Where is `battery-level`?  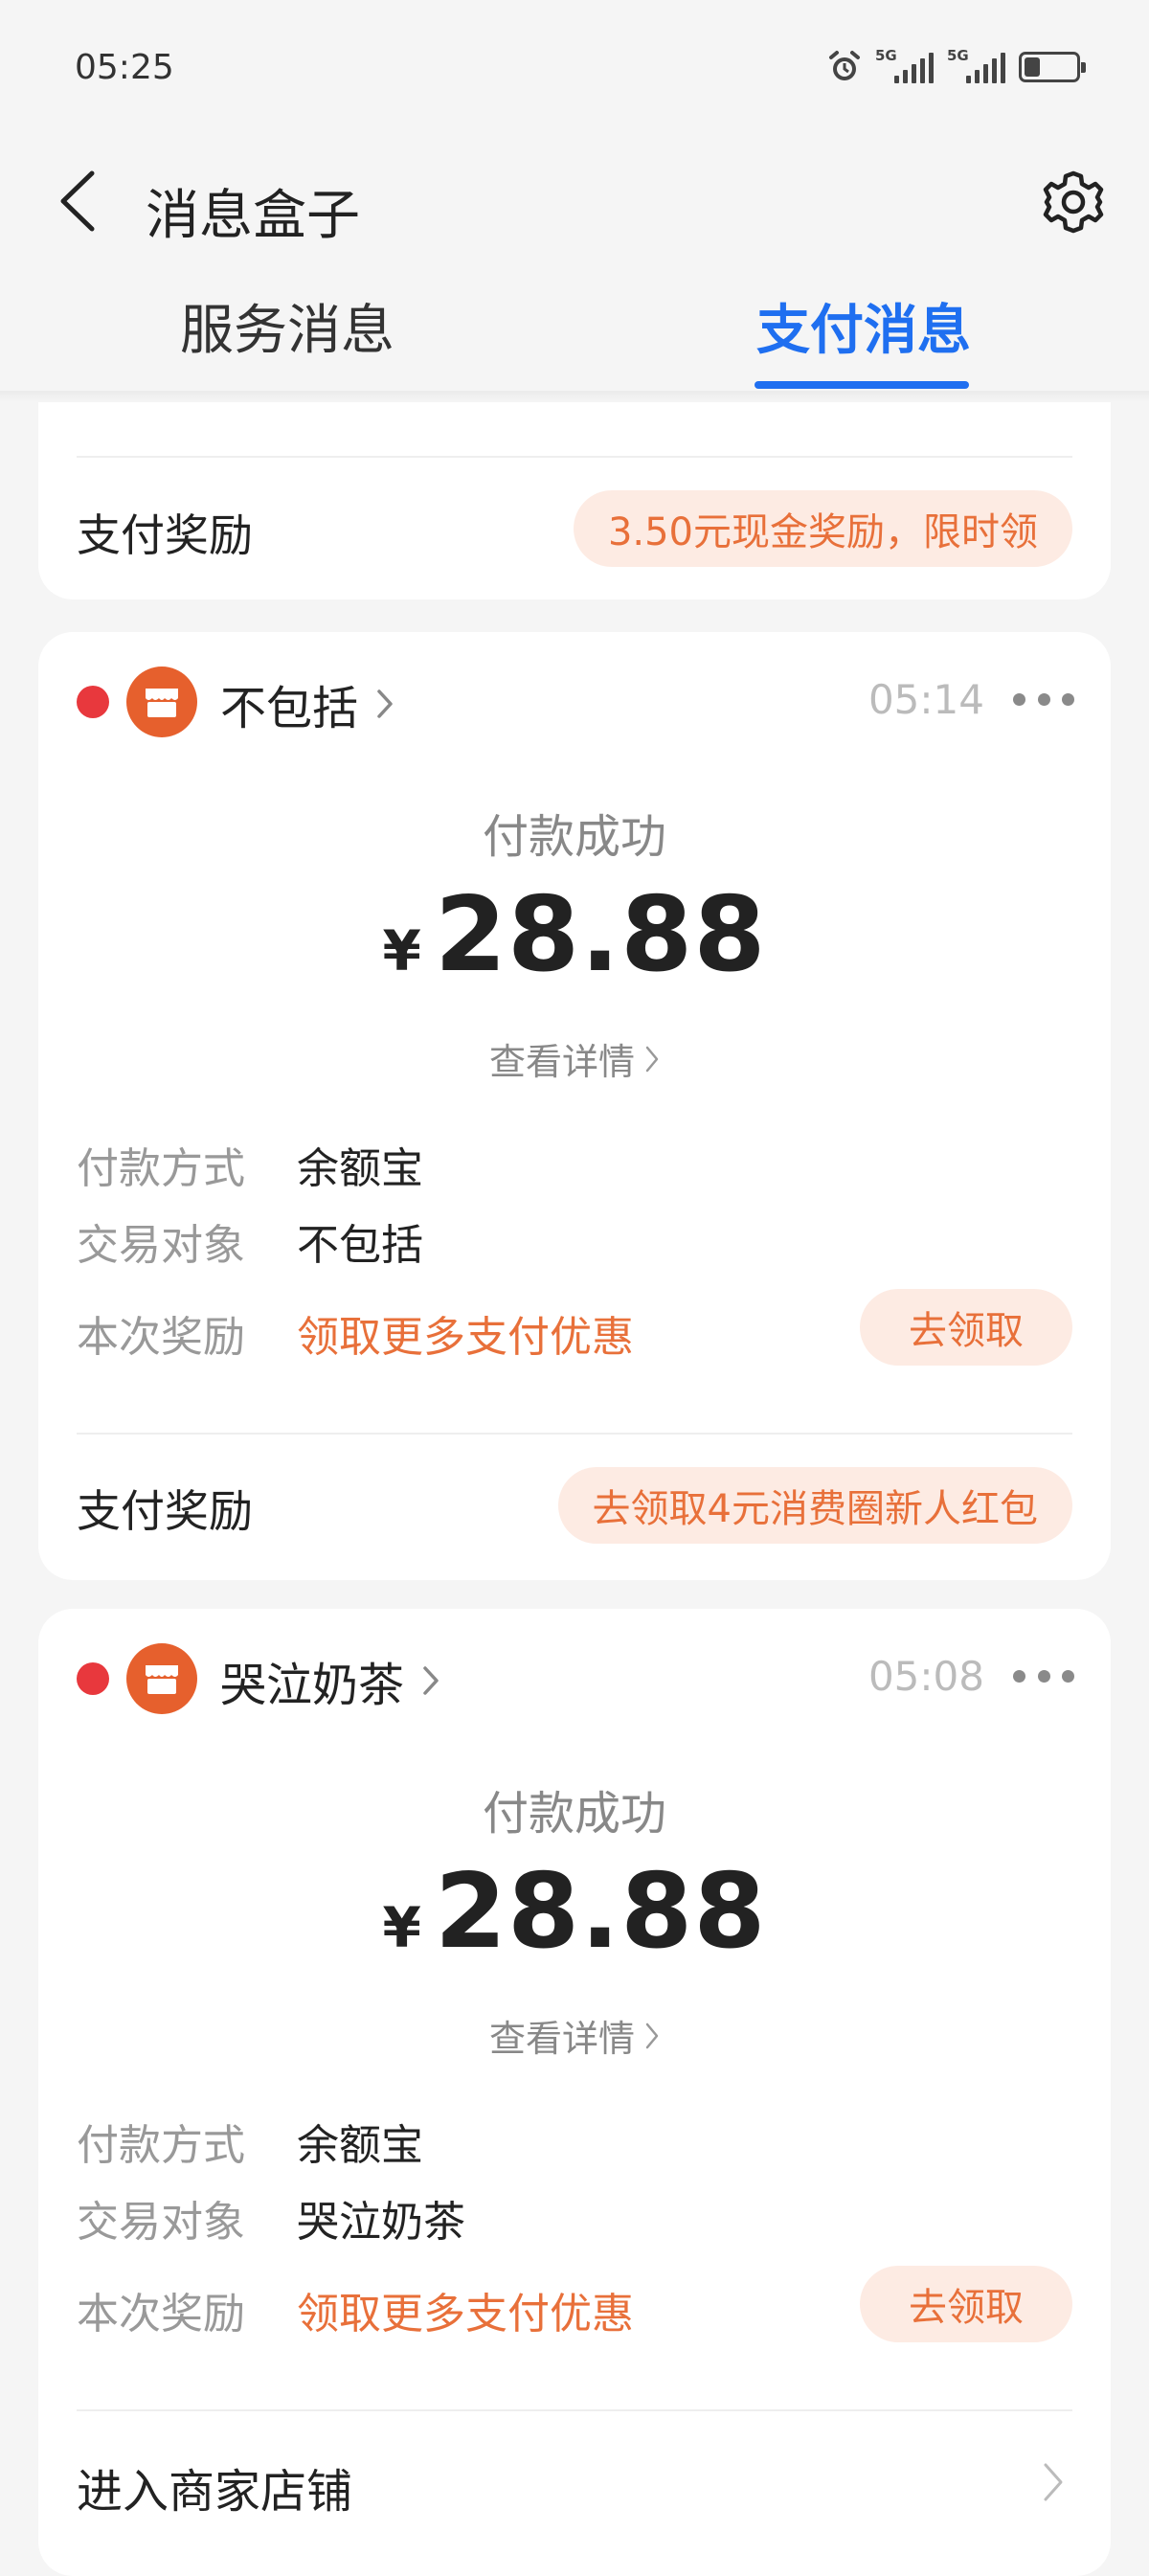
battery-level is located at coordinates (1033, 67).